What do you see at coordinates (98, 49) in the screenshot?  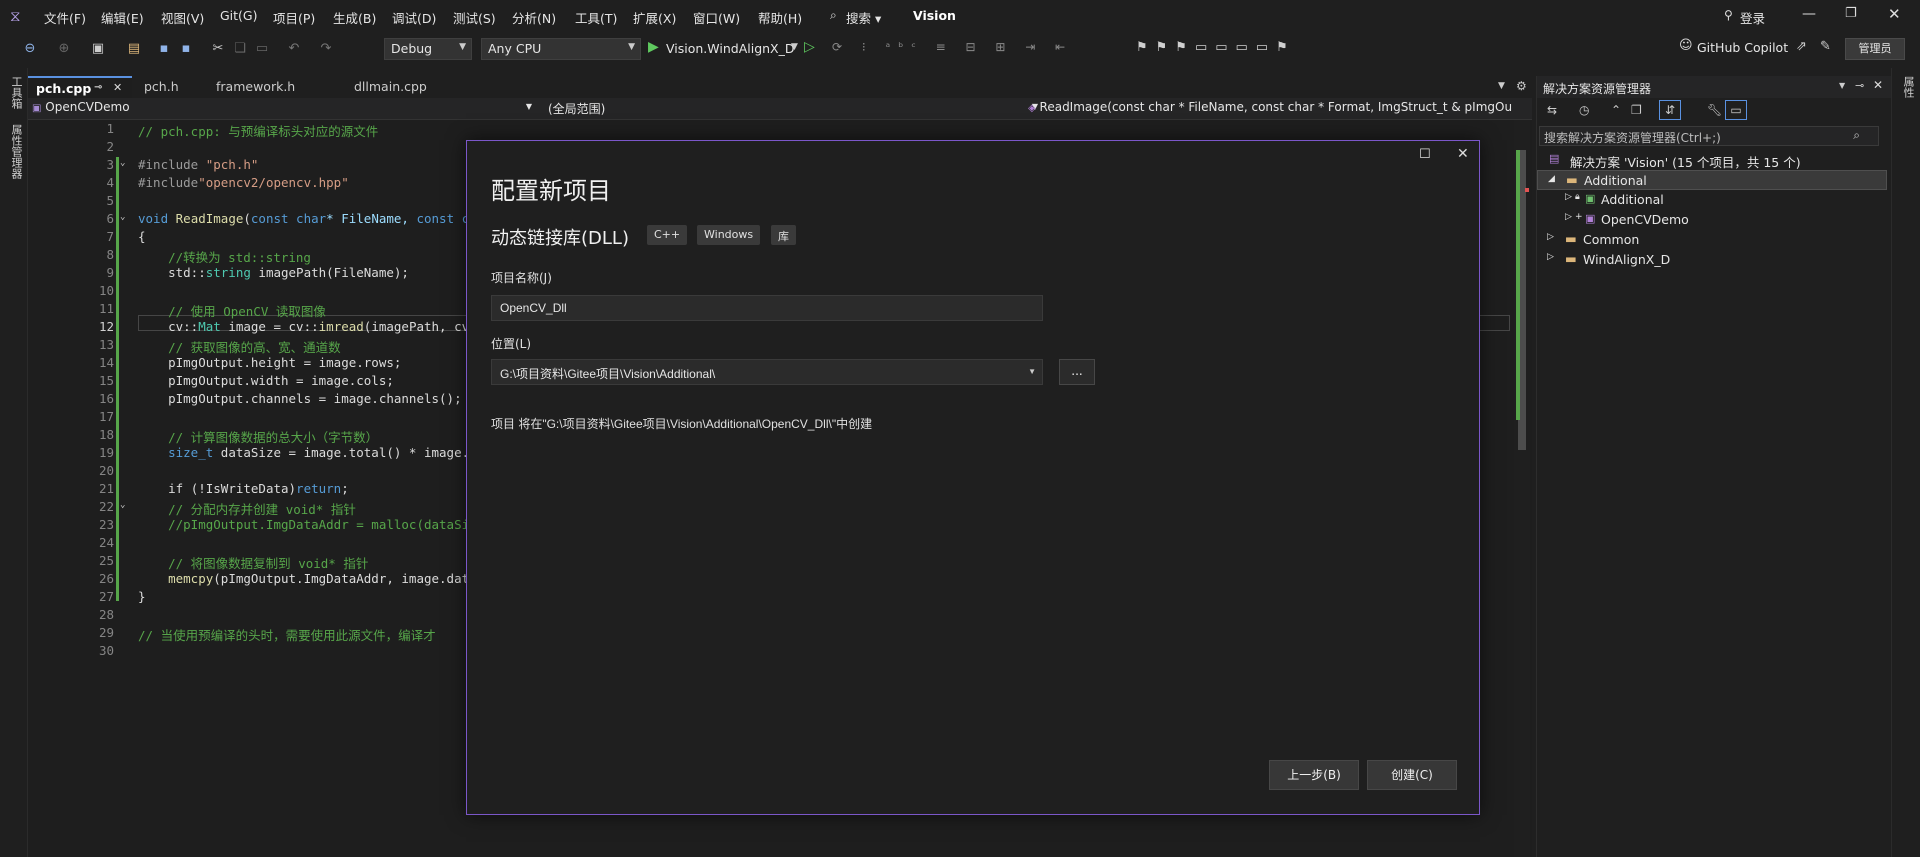 I see `new-project-icon: ▣` at bounding box center [98, 49].